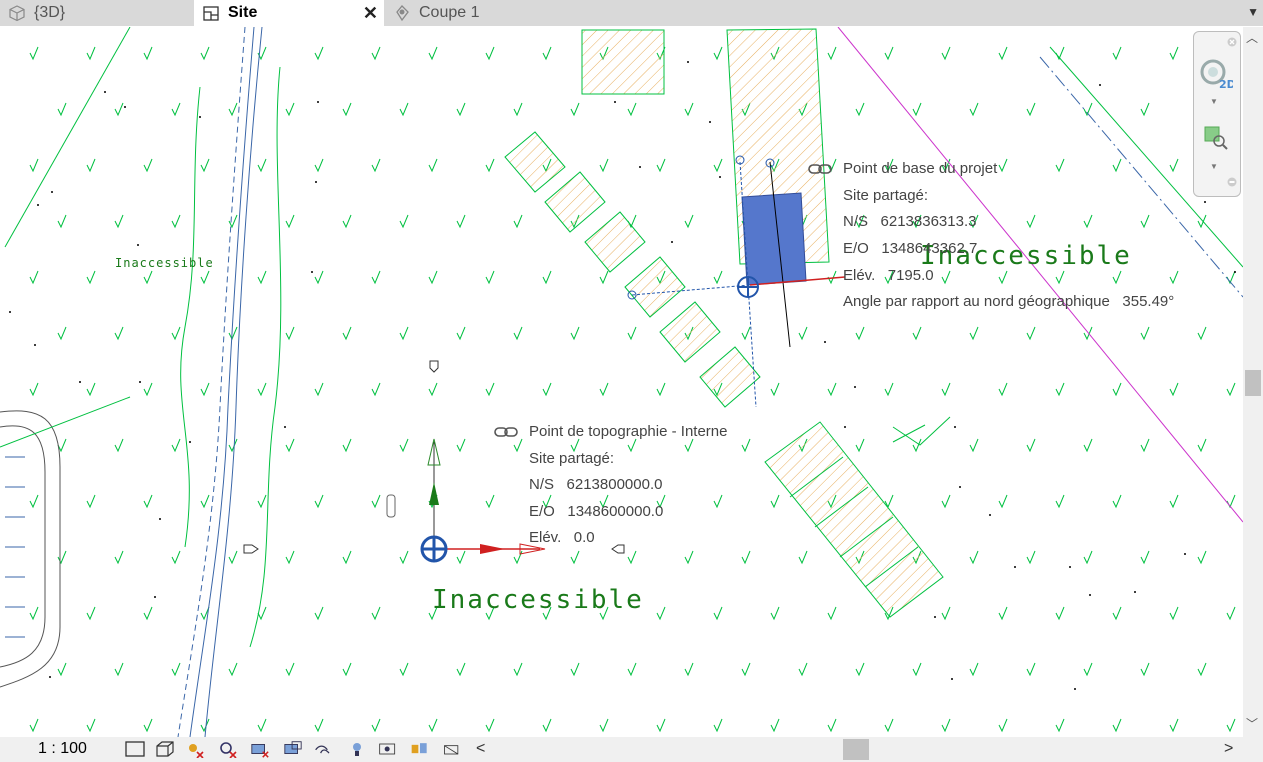 The height and width of the screenshot is (762, 1263). I want to click on visual-style-icon, so click(165, 749).